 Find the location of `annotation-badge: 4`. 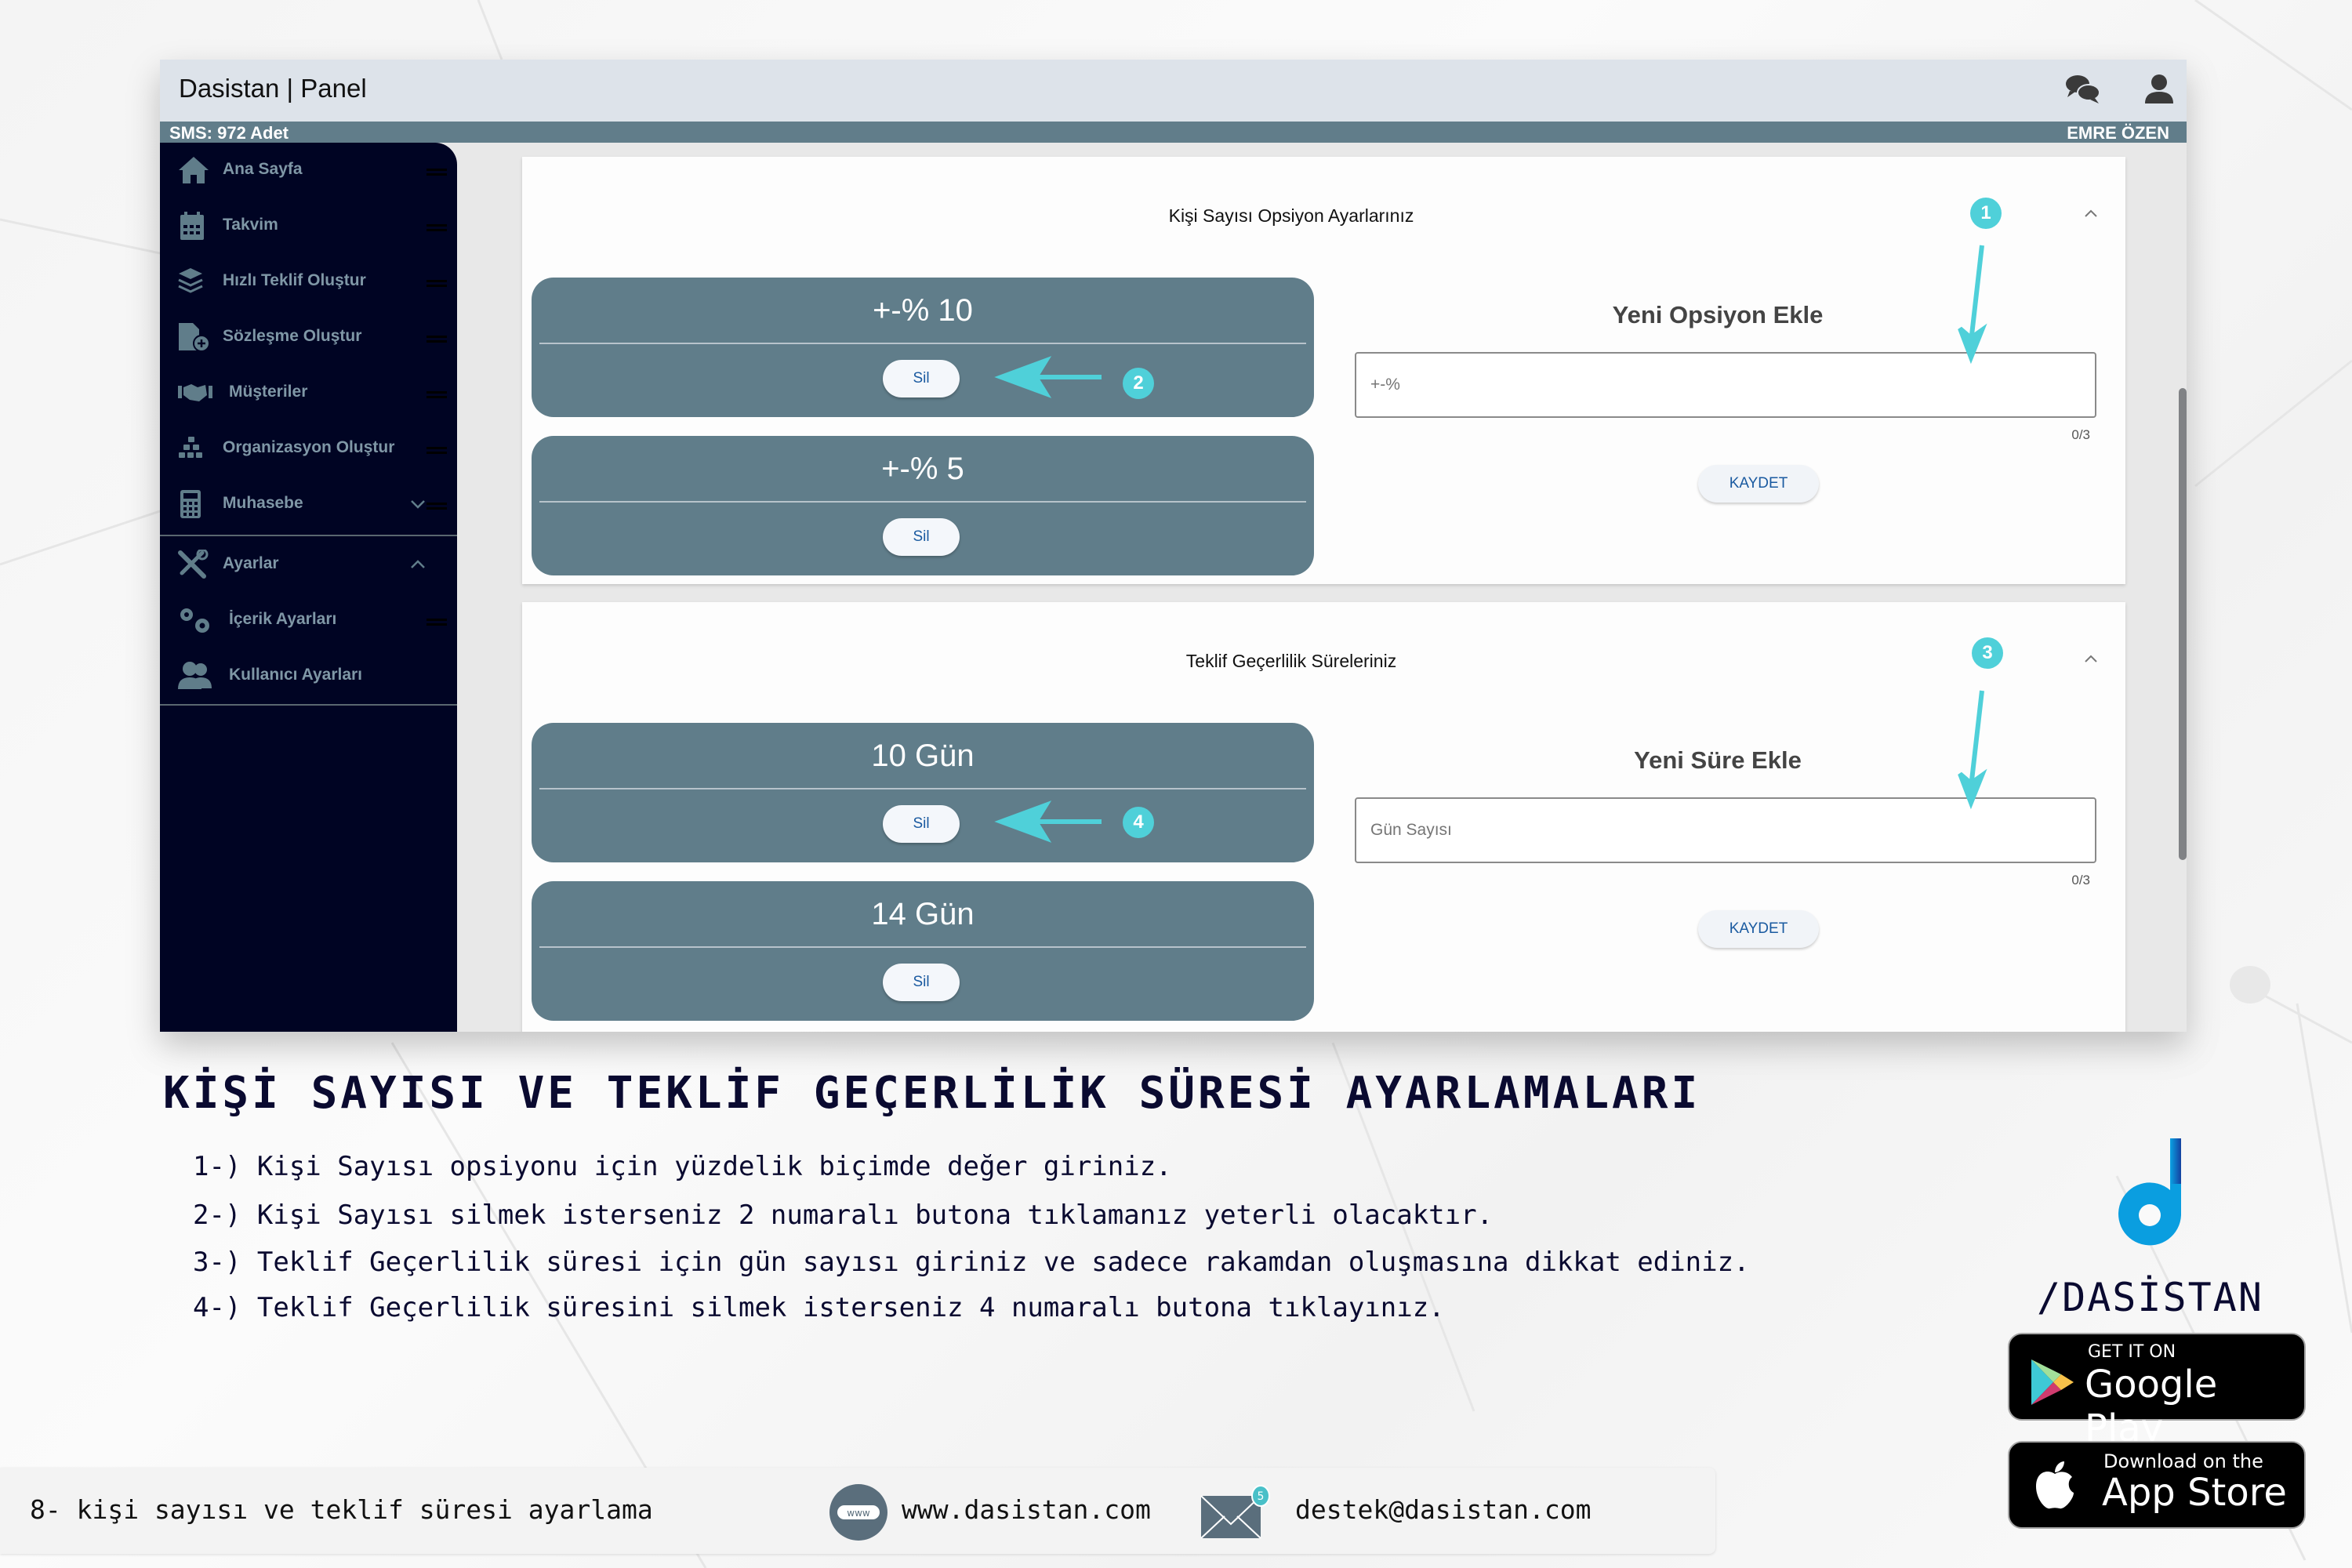

annotation-badge: 4 is located at coordinates (1138, 823).